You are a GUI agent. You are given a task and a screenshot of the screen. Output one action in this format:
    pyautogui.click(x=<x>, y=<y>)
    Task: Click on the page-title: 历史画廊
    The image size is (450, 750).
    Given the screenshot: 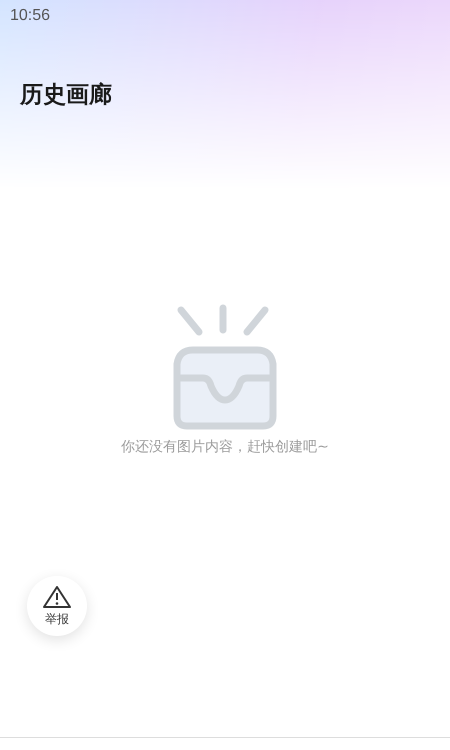 What is the action you would take?
    pyautogui.click(x=66, y=95)
    